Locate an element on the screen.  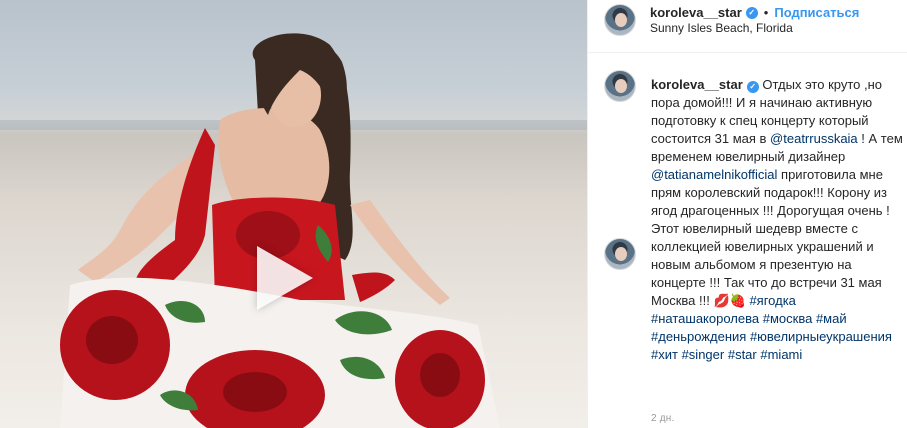
hashtag-link: #май is located at coordinates (831, 318).